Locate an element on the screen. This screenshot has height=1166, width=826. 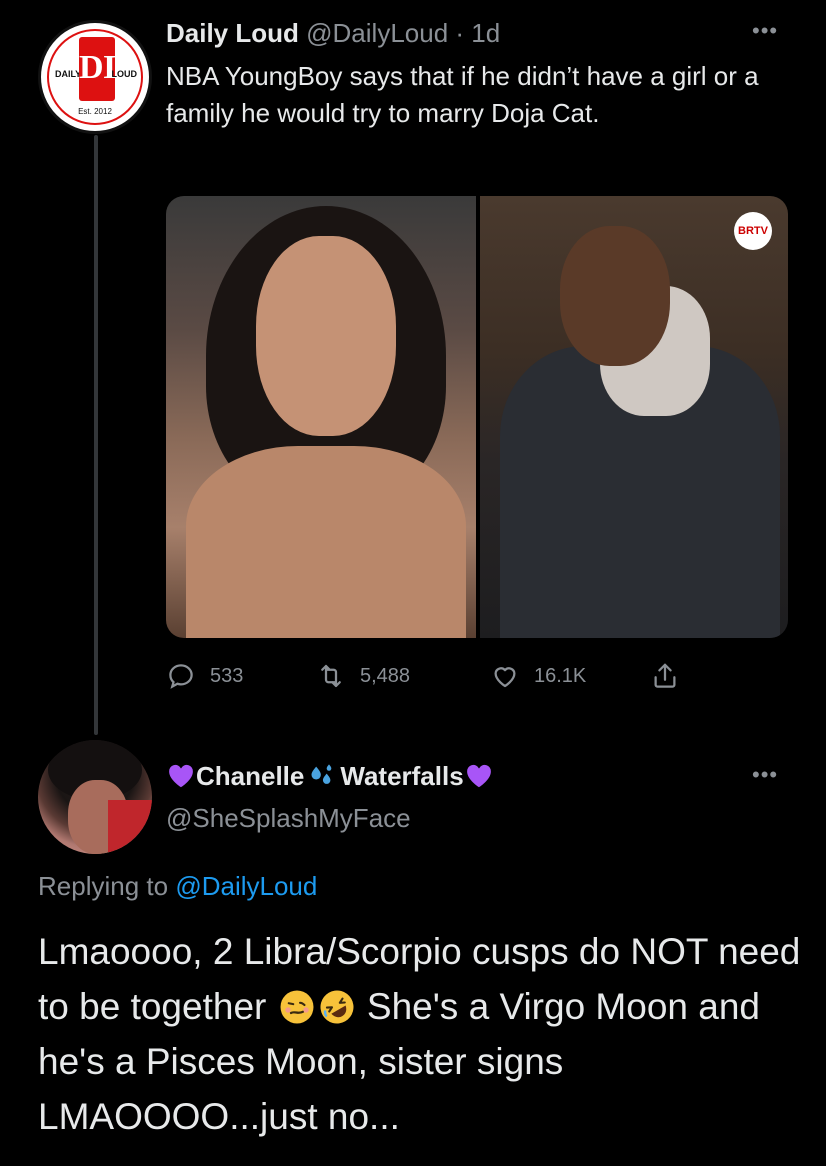
reply-author-handle: @SheSplashMyFace is located at coordinates (288, 818).